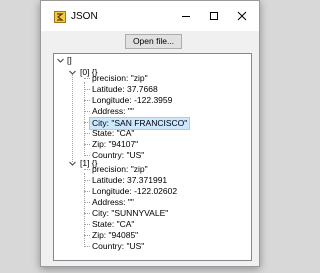 This screenshot has height=273, width=320. Describe the element at coordinates (115, 144) in the screenshot. I see `tree-leaf-zip: Zip: "94107"` at that location.